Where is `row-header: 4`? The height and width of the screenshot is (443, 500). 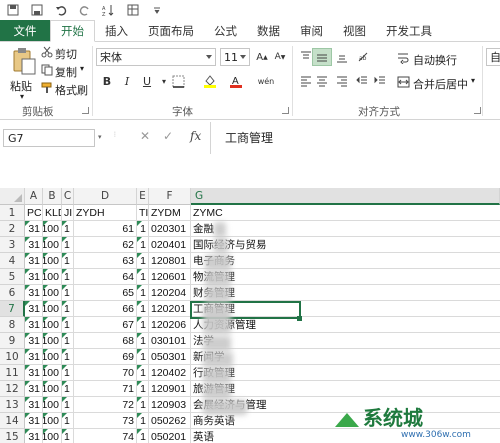
row-header: 4 is located at coordinates (12, 261).